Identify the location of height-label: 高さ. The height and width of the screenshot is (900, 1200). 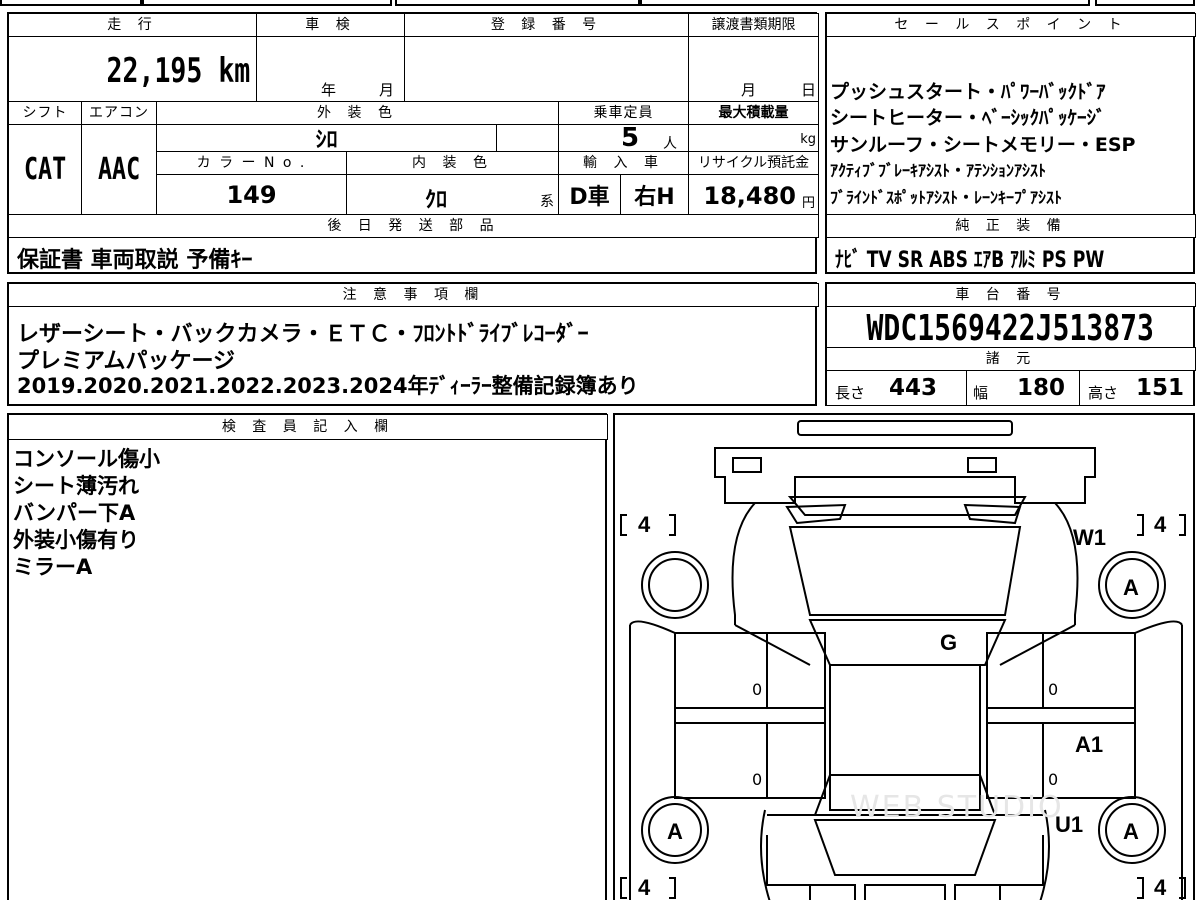
(1103, 393).